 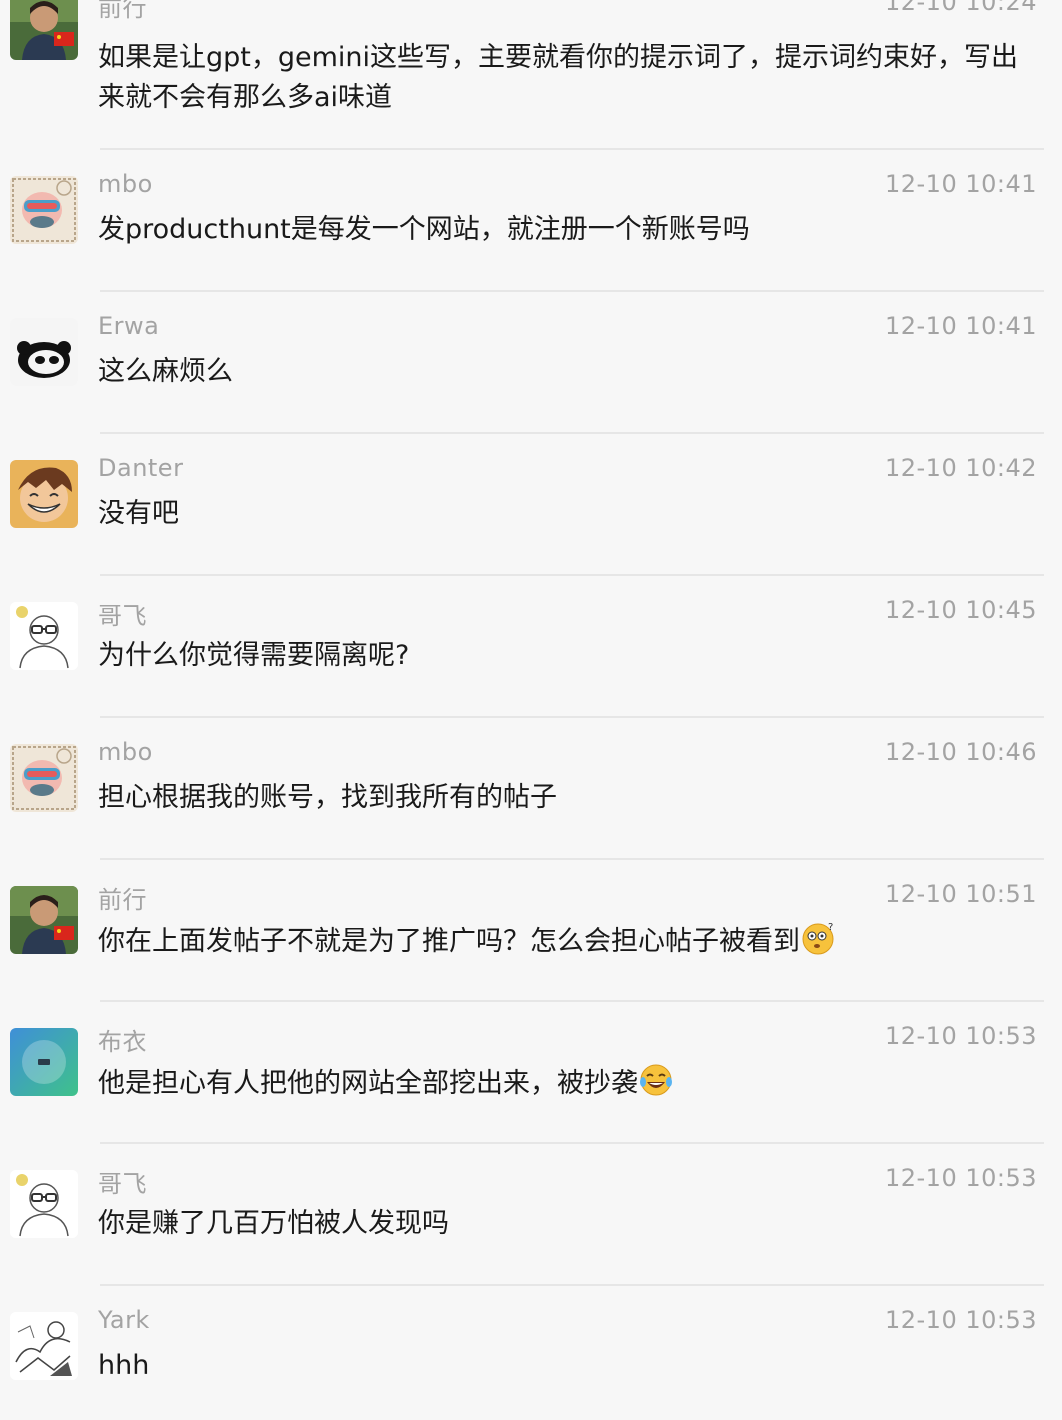 What do you see at coordinates (128, 326) in the screenshot?
I see `sender-name: Erwa` at bounding box center [128, 326].